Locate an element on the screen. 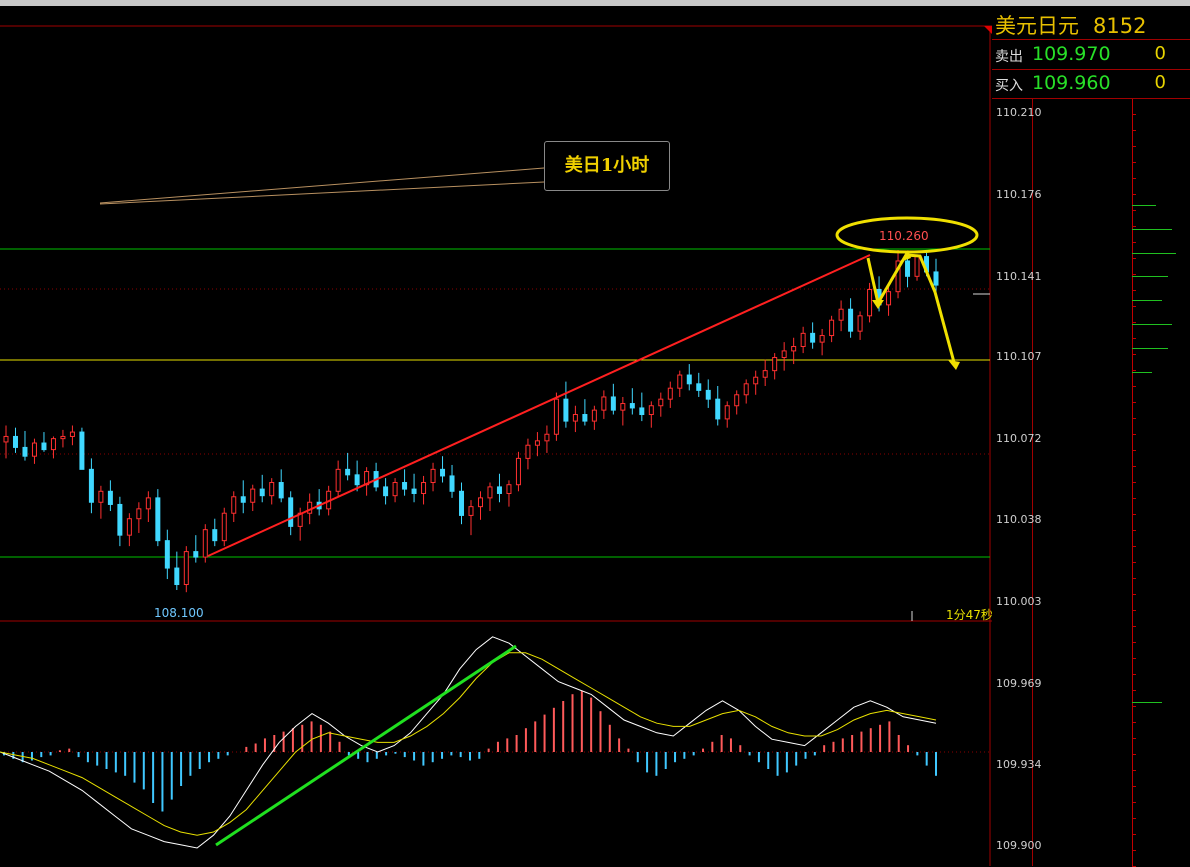  sell-qty: 0 is located at coordinates (1160, 53).